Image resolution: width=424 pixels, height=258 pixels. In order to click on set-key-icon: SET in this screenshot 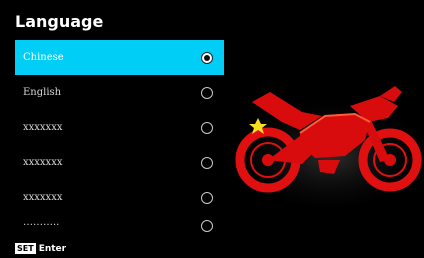, I will do `click(25, 248)`.